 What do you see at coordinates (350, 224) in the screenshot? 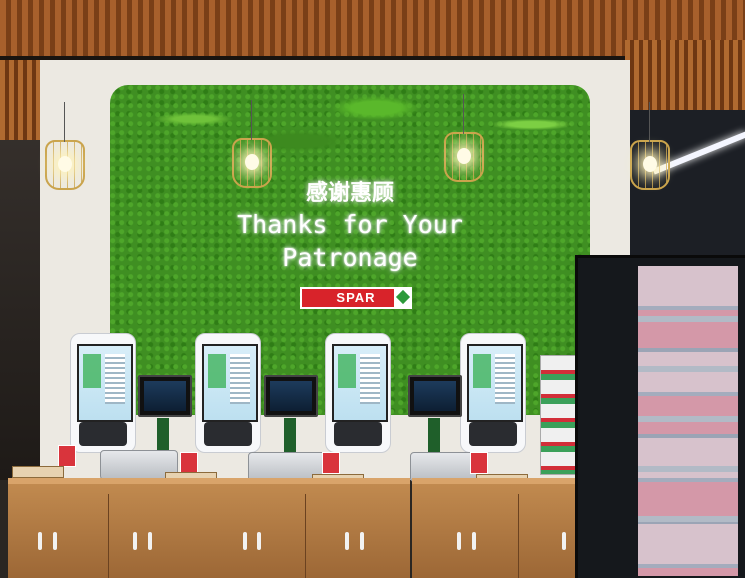
I see `sign-line-1: Thanks for Your` at bounding box center [350, 224].